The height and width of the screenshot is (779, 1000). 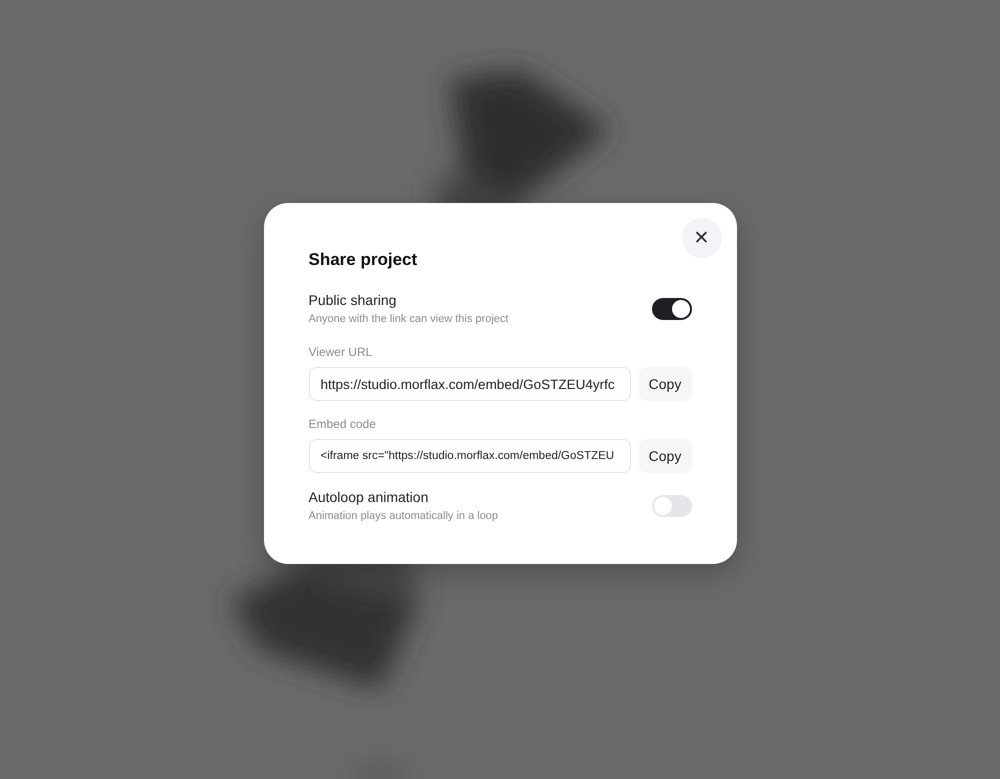 I want to click on setting-description: Anyone with the link can view this project, so click(x=408, y=319).